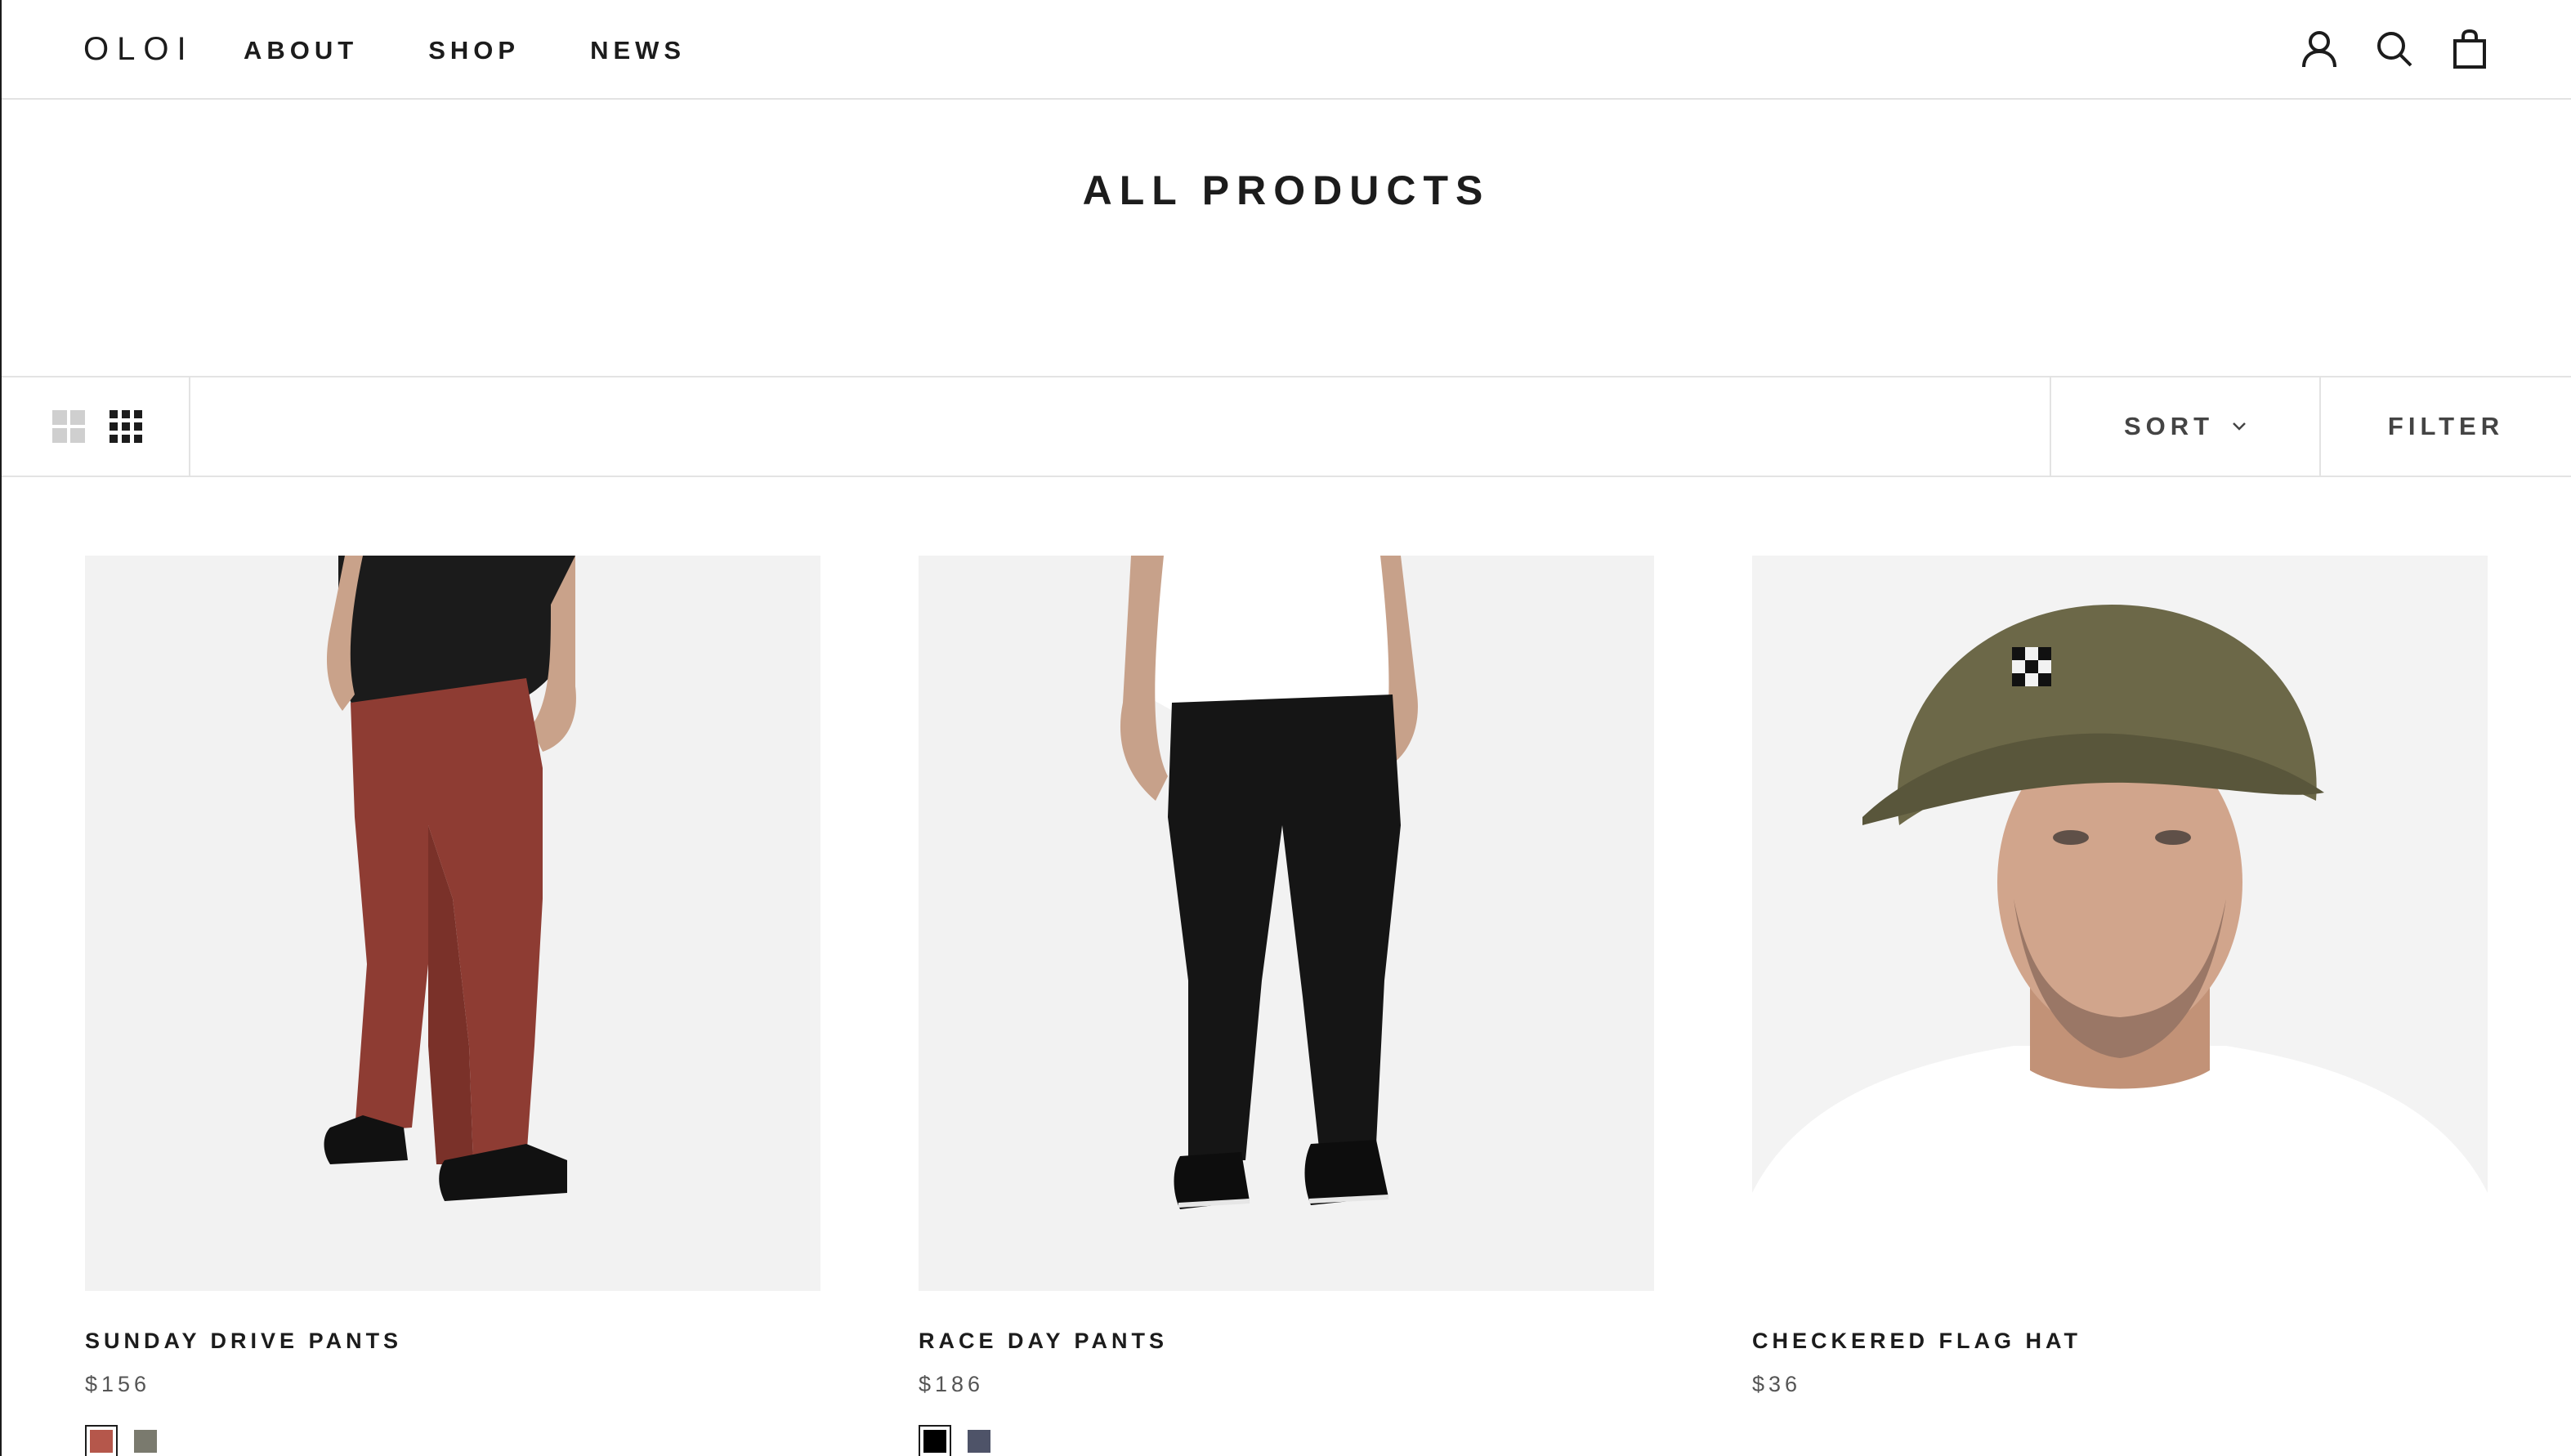 This screenshot has height=1456, width=2571. I want to click on header-actions, so click(2394, 49).